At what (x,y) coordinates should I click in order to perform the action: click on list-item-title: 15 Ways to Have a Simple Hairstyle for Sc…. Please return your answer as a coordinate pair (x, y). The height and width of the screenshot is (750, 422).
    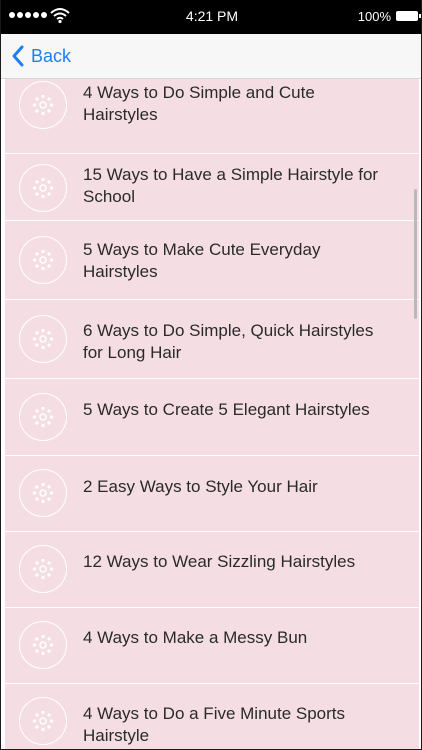
    Looking at the image, I should click on (231, 185).